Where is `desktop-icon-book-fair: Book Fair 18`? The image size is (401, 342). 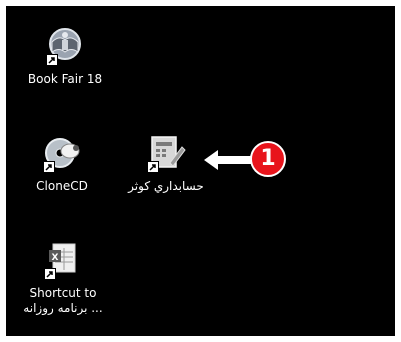 desktop-icon-book-fair: Book Fair 18 is located at coordinates (65, 56).